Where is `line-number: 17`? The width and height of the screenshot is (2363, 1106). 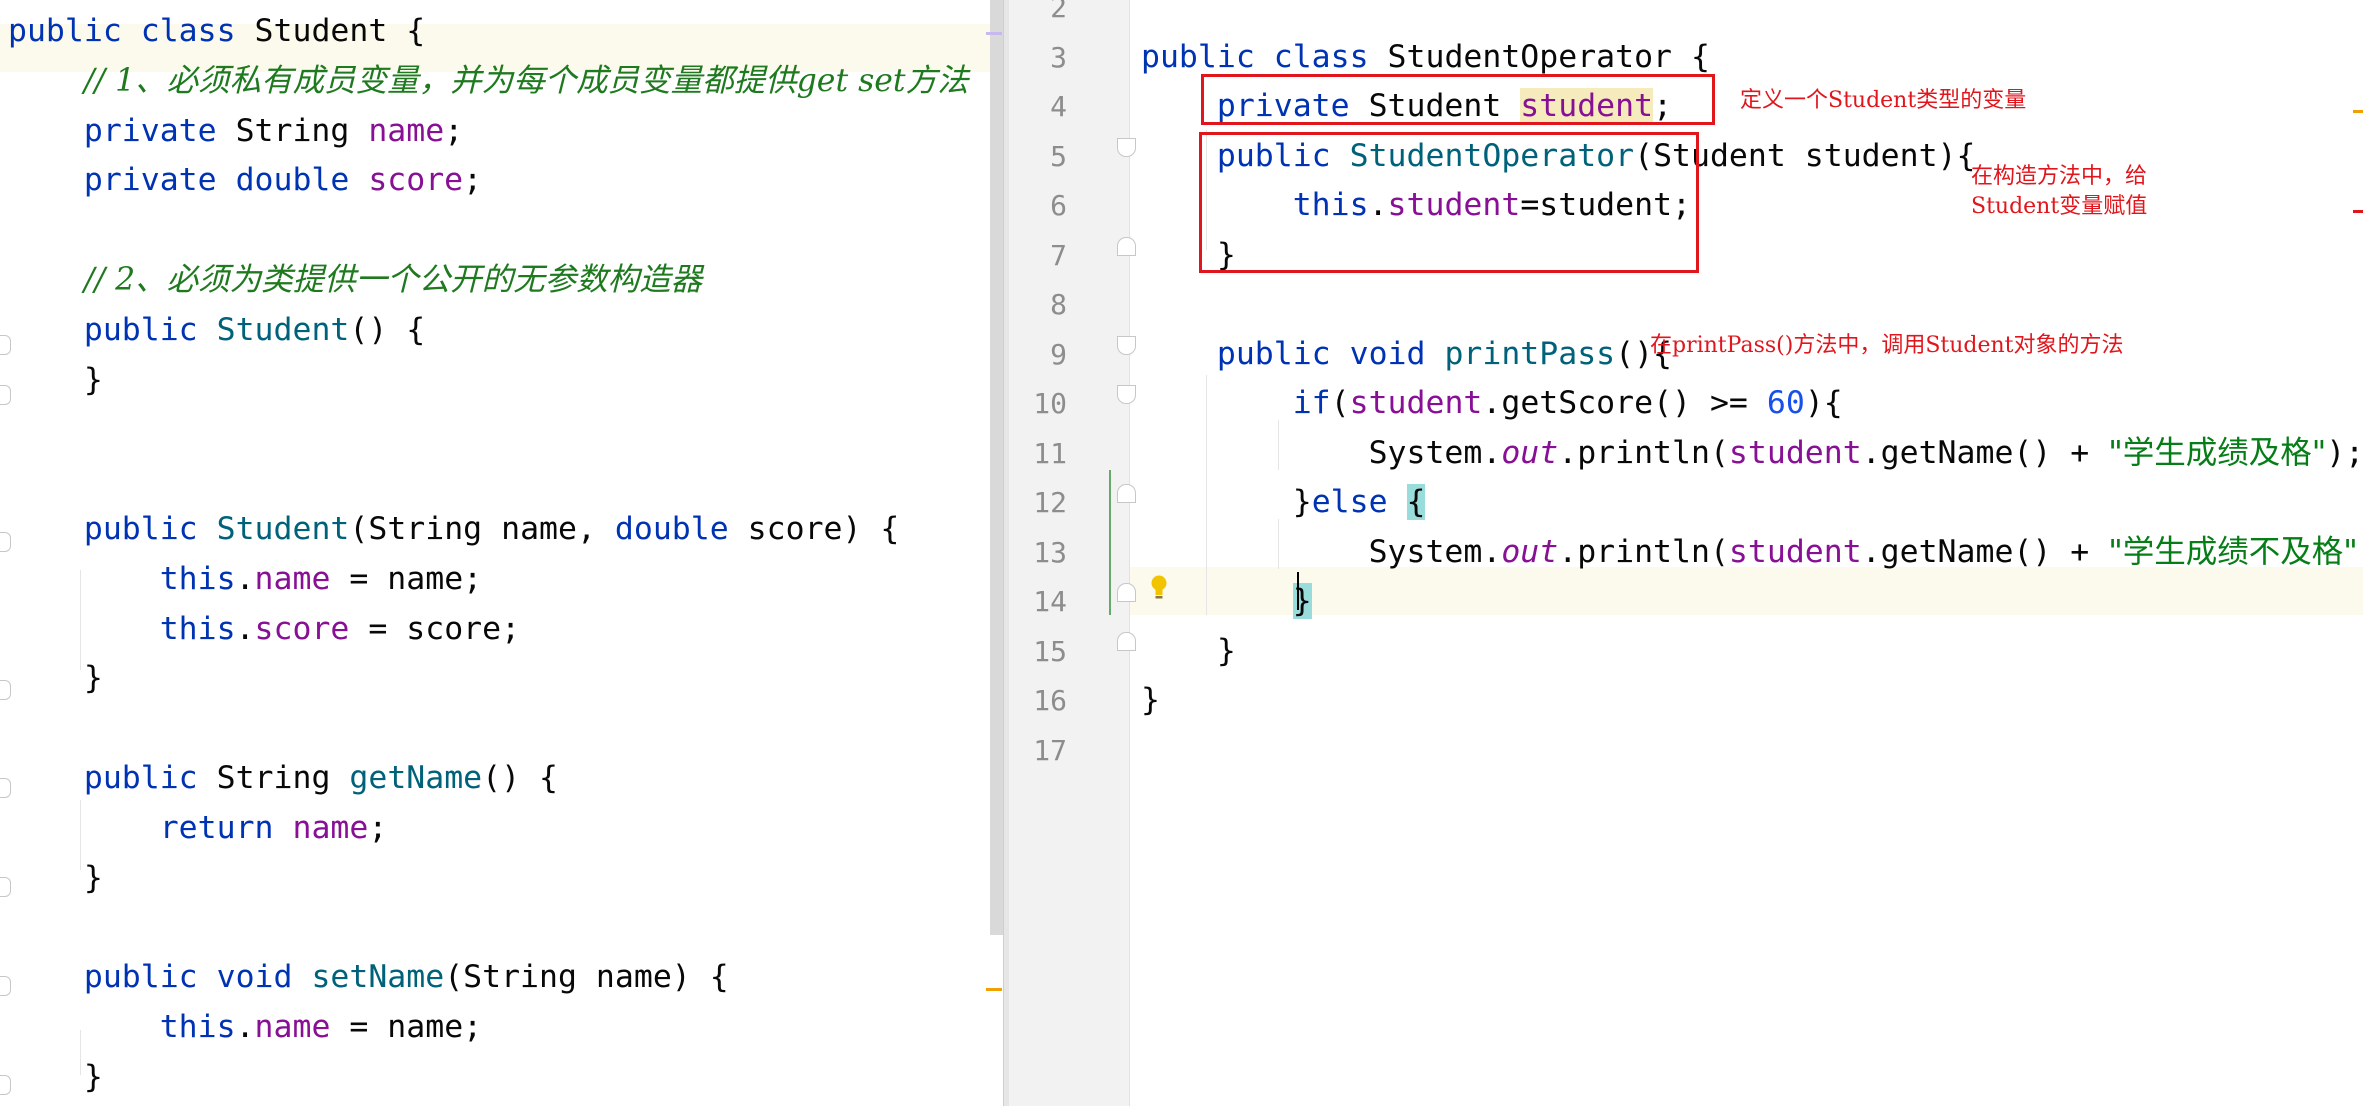
line-number: 17 is located at coordinates (1050, 750).